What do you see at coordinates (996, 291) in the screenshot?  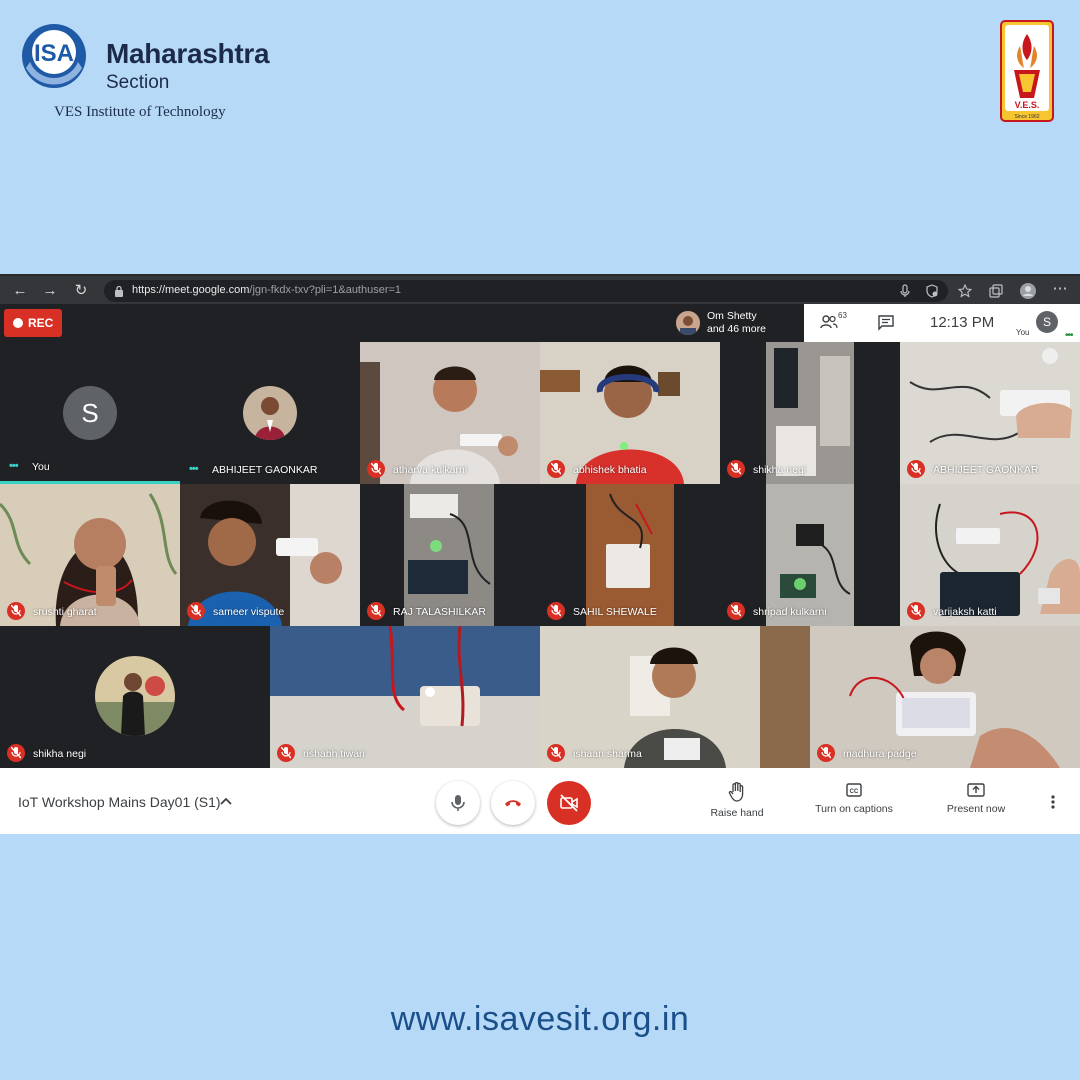 I see `collections-icon` at bounding box center [996, 291].